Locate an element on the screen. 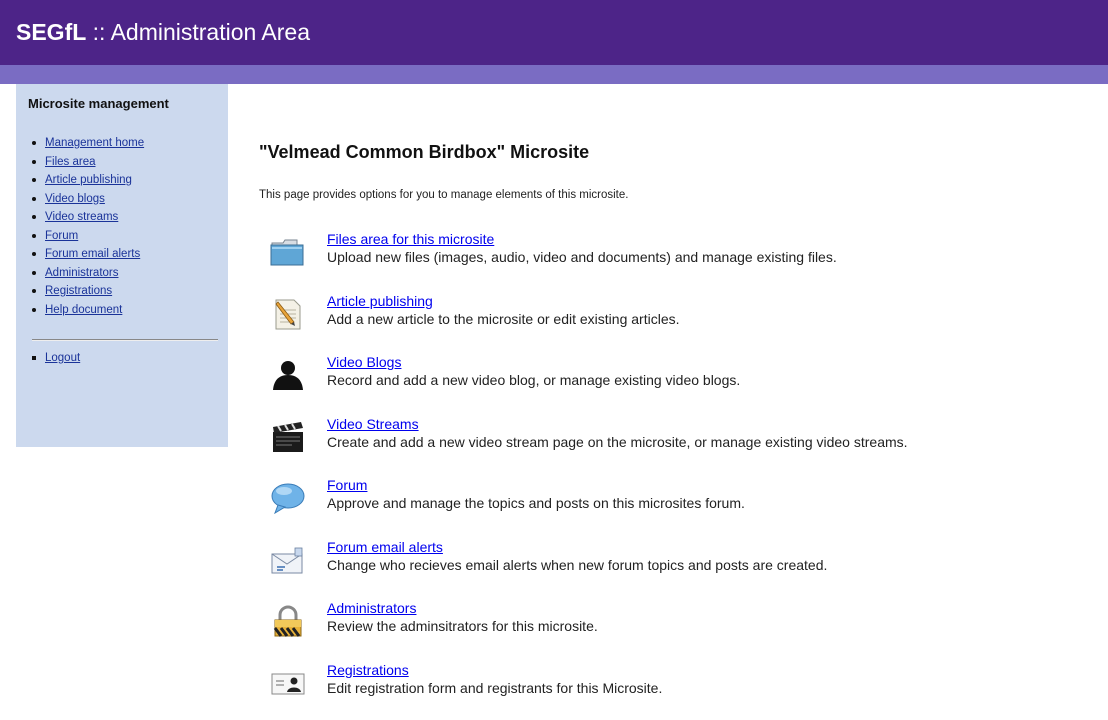 This screenshot has height=720, width=1108. option-files-area-link: Files area for this microsite is located at coordinates (410, 239).